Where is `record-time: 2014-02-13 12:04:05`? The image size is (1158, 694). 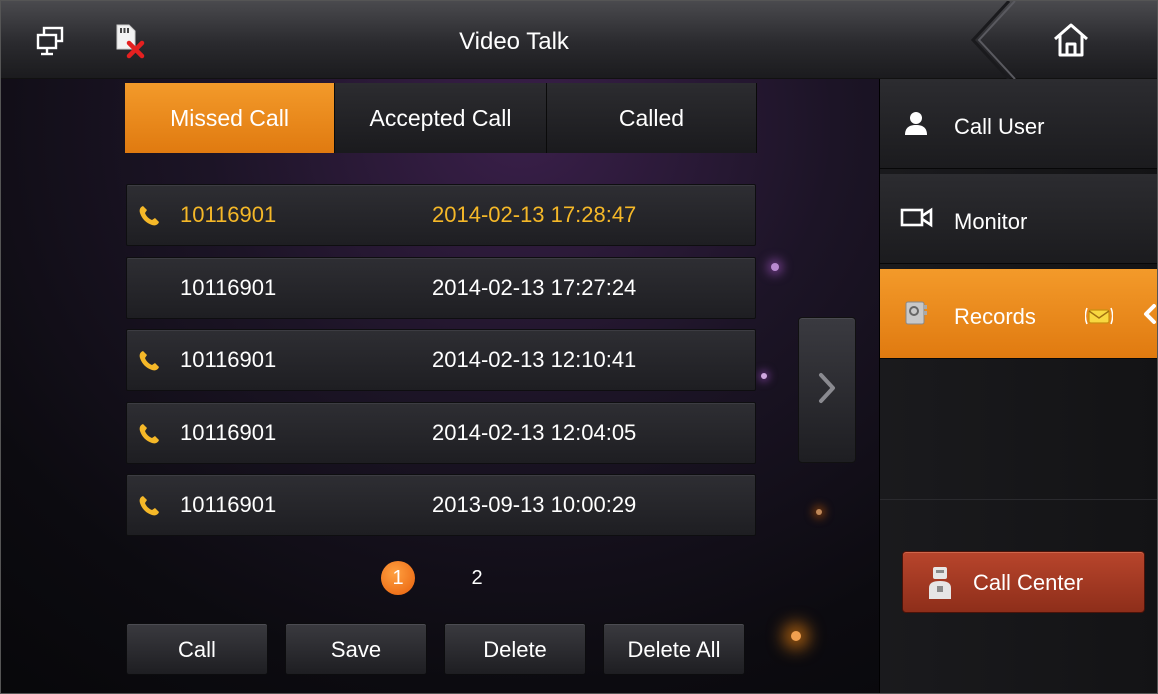 record-time: 2014-02-13 12:04:05 is located at coordinates (534, 432).